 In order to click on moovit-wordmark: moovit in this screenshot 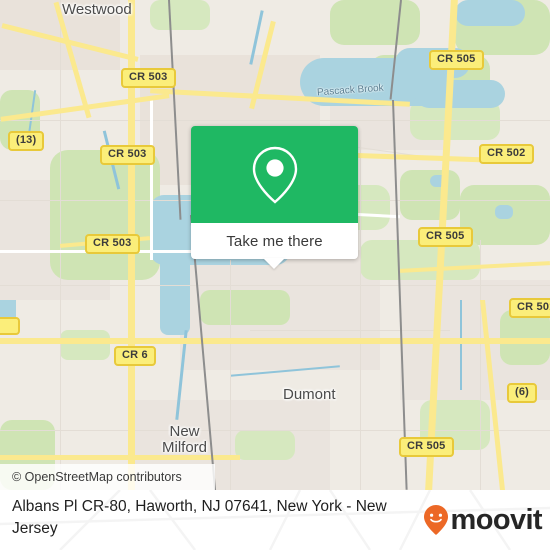, I will do `click(496, 519)`.